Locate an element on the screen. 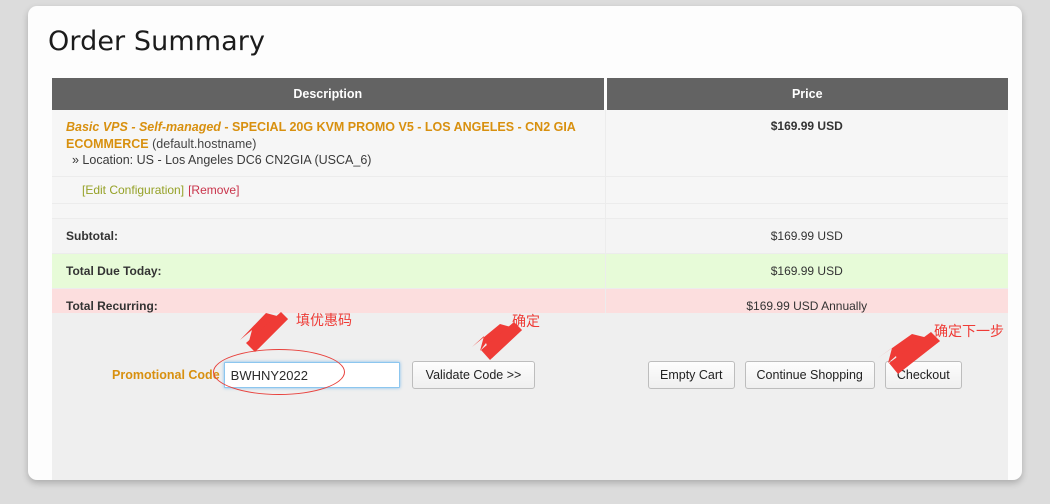 Image resolution: width=1050 pixels, height=504 pixels. arrow-to-validate-button is located at coordinates (497, 341).